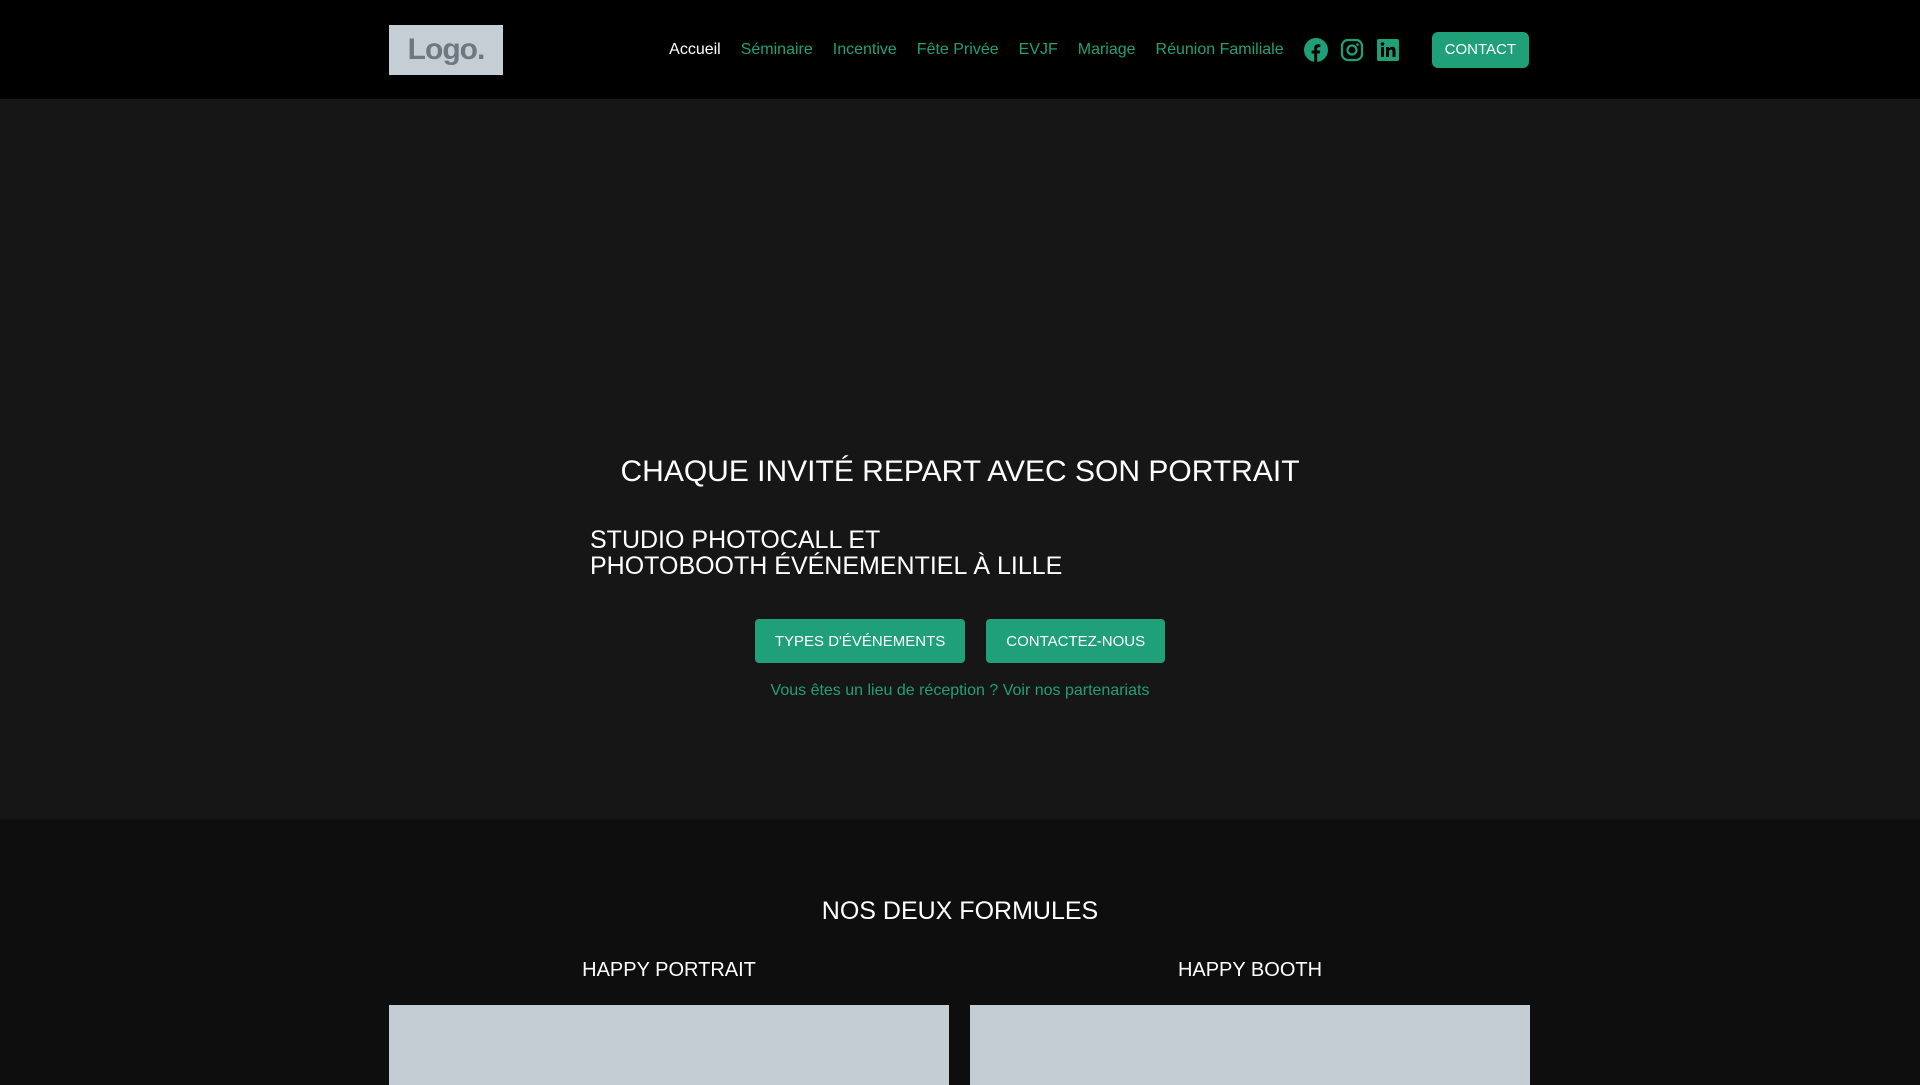 The height and width of the screenshot is (1085, 1920). What do you see at coordinates (1480, 49) in the screenshot?
I see `contact-button: CONTACT` at bounding box center [1480, 49].